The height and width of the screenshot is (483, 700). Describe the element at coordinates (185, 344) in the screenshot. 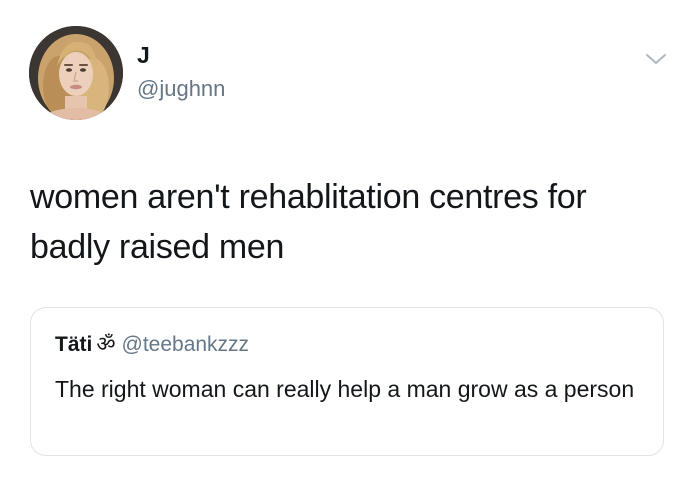

I see `quoted-user-handle: @teebankzzz` at that location.